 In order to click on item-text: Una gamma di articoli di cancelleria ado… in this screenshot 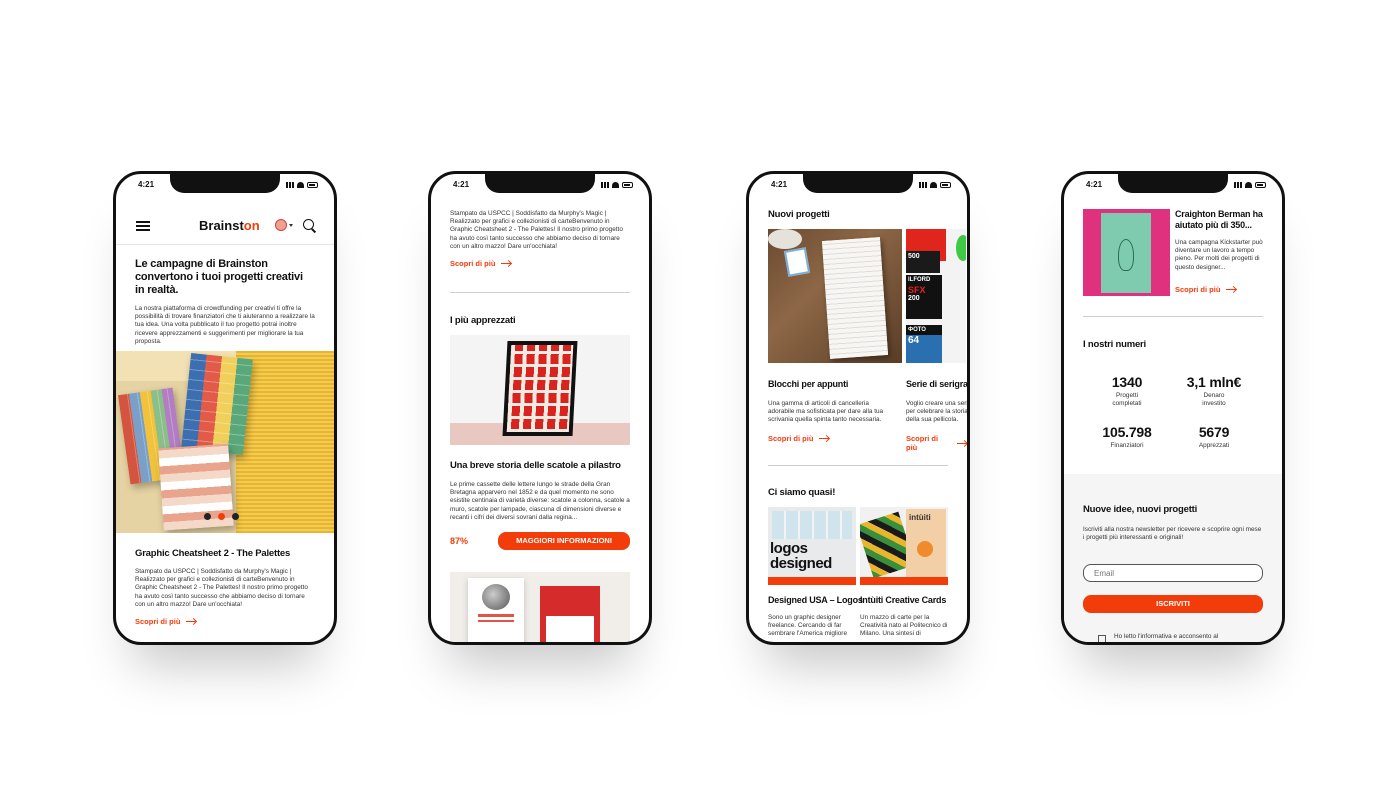, I will do `click(826, 412)`.